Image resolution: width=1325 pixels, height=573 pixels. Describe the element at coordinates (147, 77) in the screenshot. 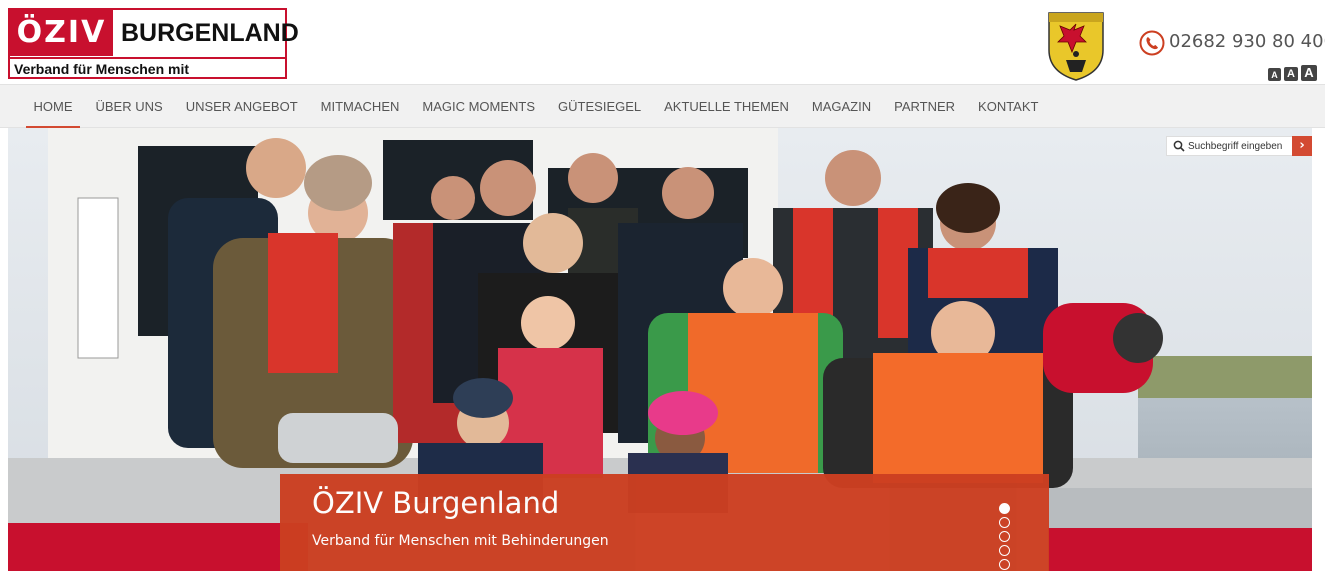

I see `logo-tagline: Verband für Menschen mit Behinderungen` at that location.